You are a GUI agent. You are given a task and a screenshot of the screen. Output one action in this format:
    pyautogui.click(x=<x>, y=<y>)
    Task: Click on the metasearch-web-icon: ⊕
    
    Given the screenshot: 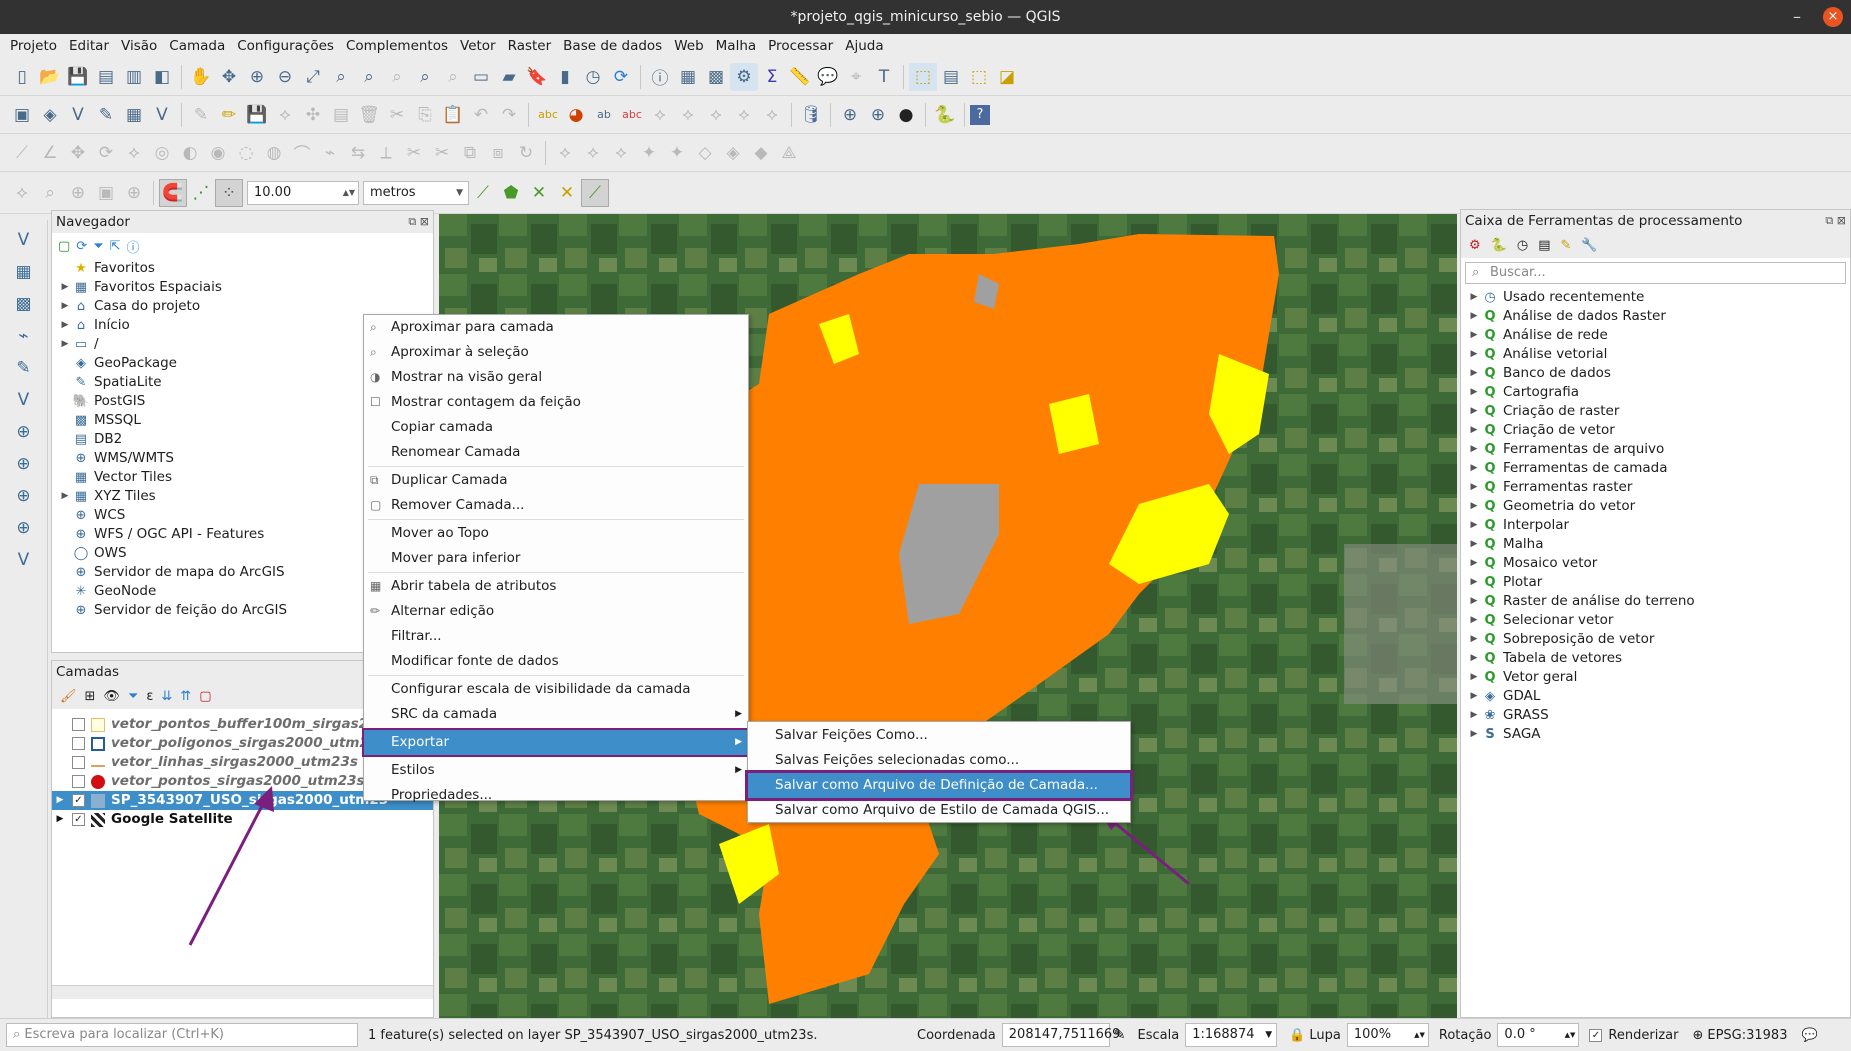 What is the action you would take?
    pyautogui.click(x=878, y=115)
    